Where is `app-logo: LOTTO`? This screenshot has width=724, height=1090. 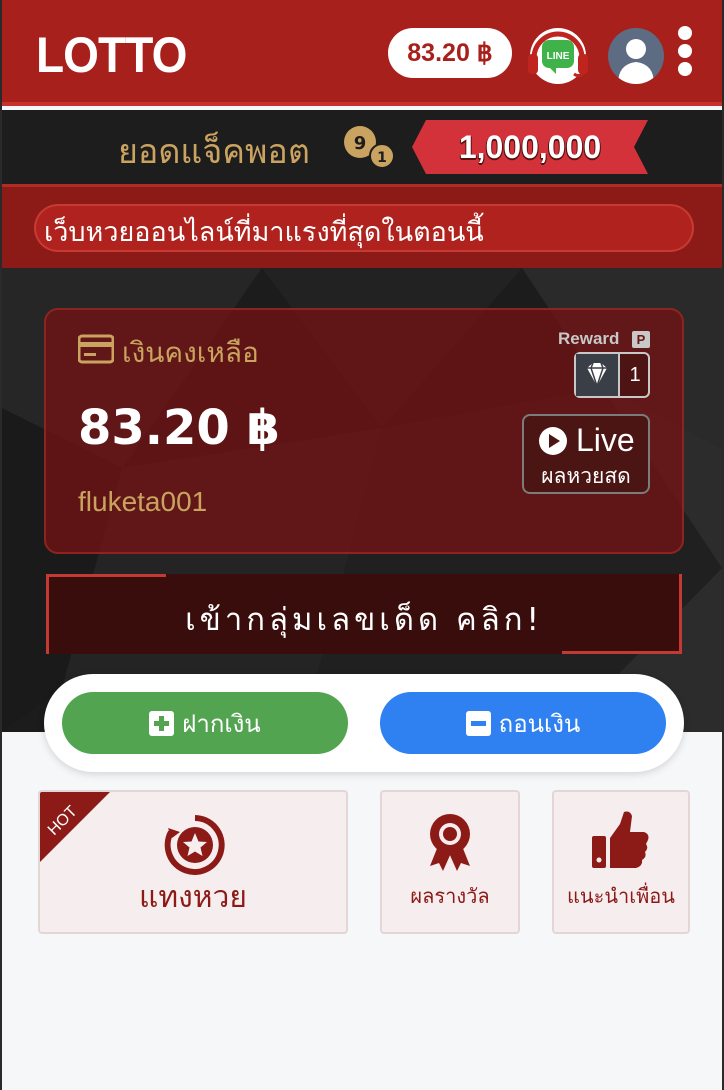
app-logo: LOTTO is located at coordinates (111, 55).